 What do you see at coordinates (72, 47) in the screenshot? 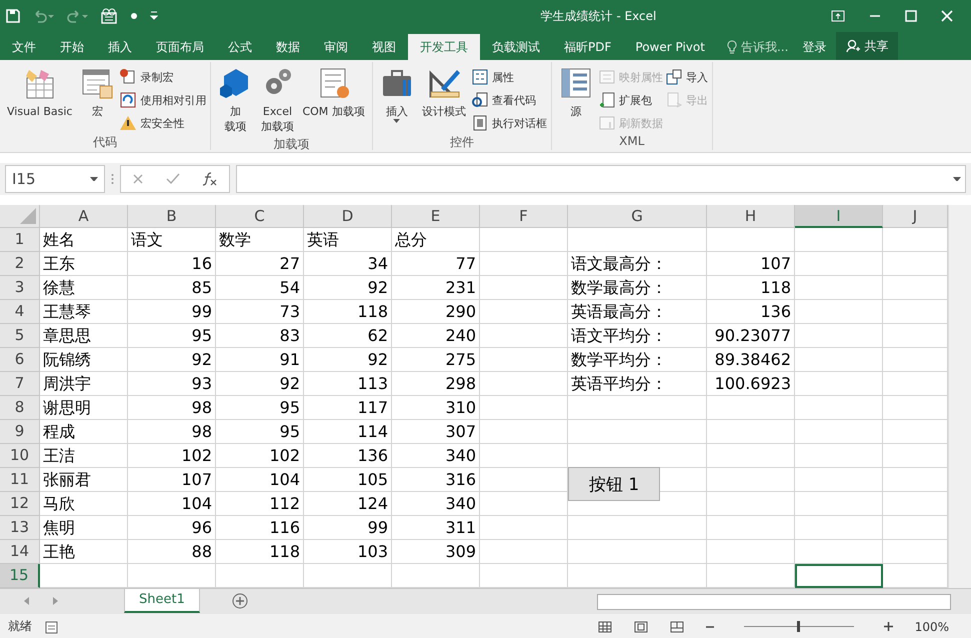
I see `ribbon-tab: 开始` at bounding box center [72, 47].